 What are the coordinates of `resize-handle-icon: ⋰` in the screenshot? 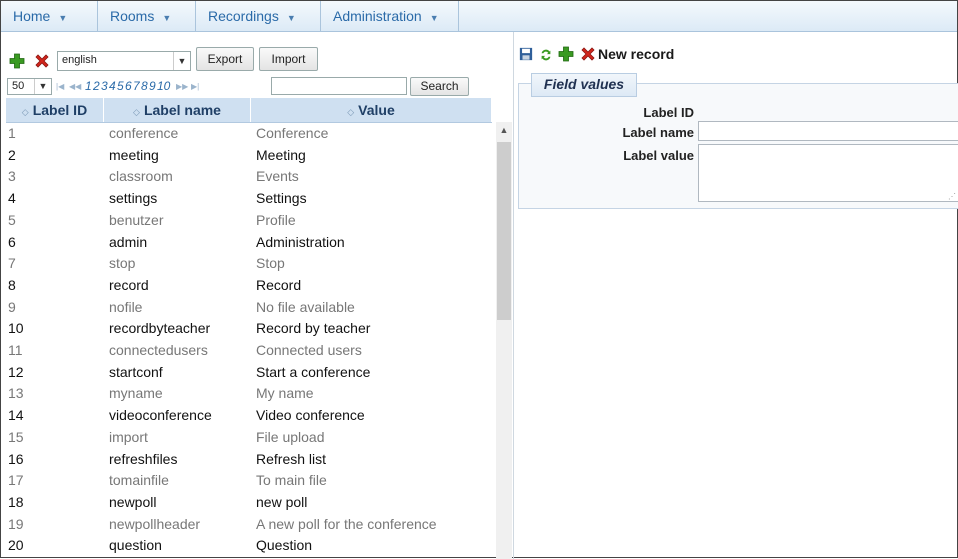 It's located at (952, 196).